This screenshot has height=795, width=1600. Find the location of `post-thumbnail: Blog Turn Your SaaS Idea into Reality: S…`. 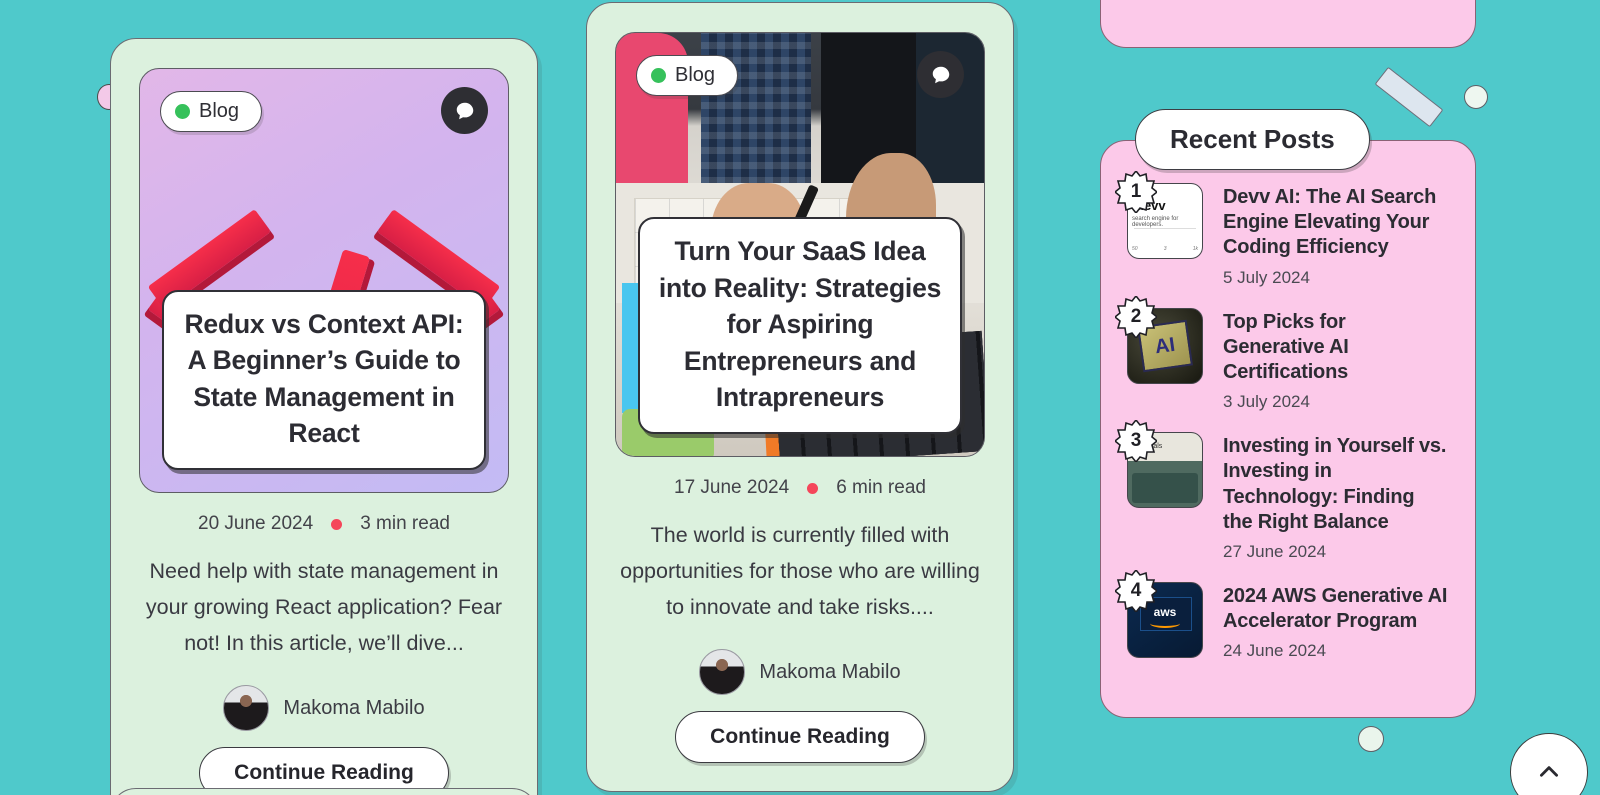

post-thumbnail: Blog Turn Your SaaS Idea into Reality: S… is located at coordinates (800, 244).